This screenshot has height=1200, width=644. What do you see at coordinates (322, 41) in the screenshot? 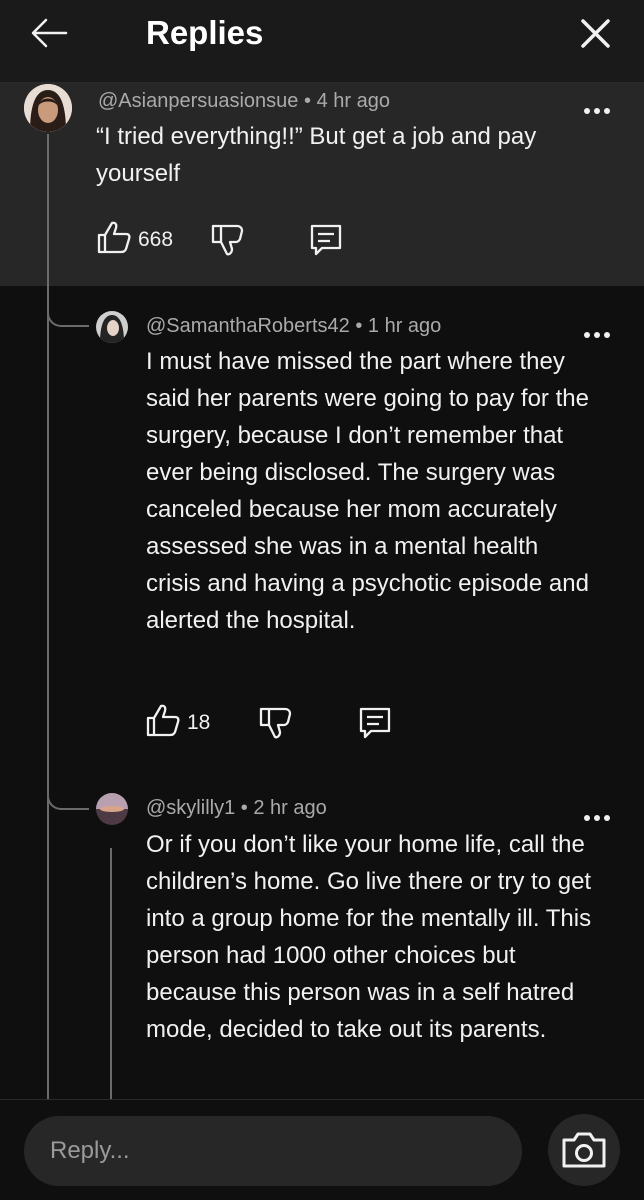
I see `header-bar: Replies` at bounding box center [322, 41].